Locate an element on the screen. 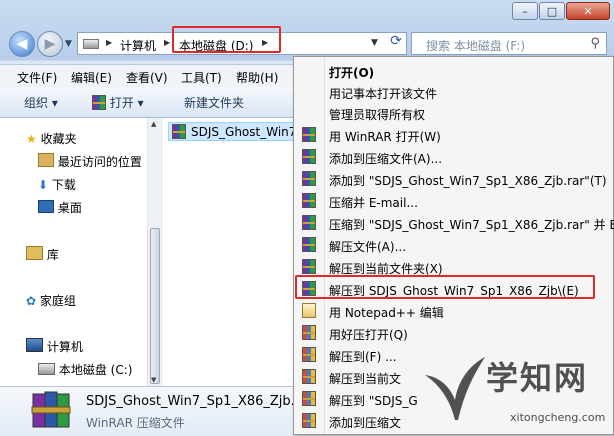  scrollbar-thumb is located at coordinates (155, 306).